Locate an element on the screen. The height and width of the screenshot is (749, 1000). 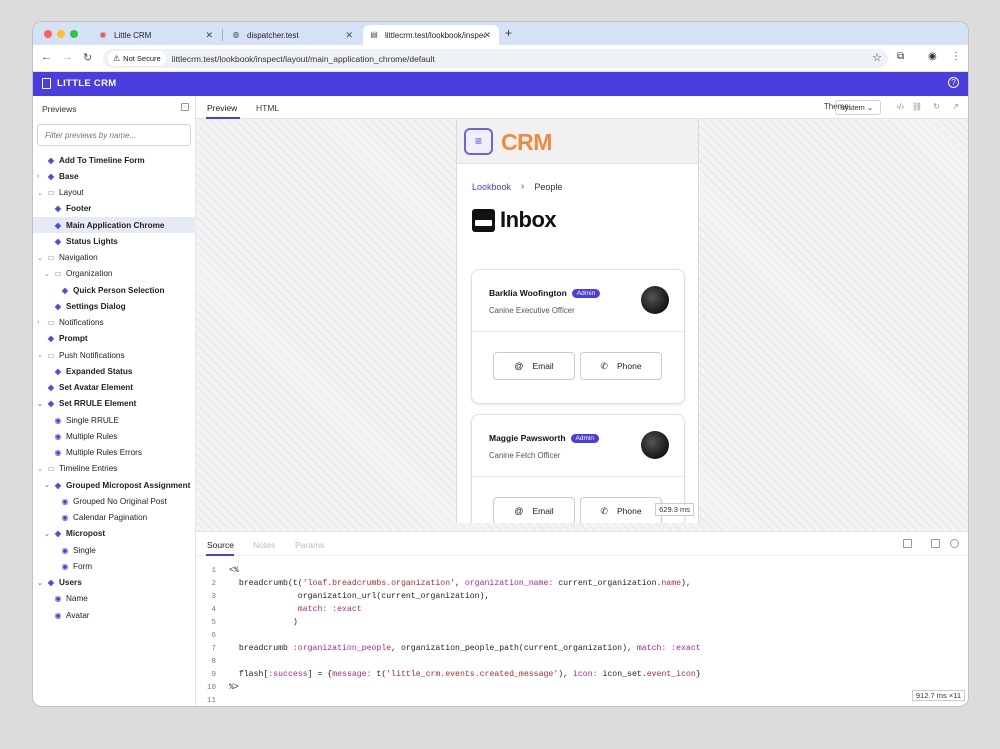
sidebar-item: ⌄ ◈ Micropost is located at coordinates (114, 534).